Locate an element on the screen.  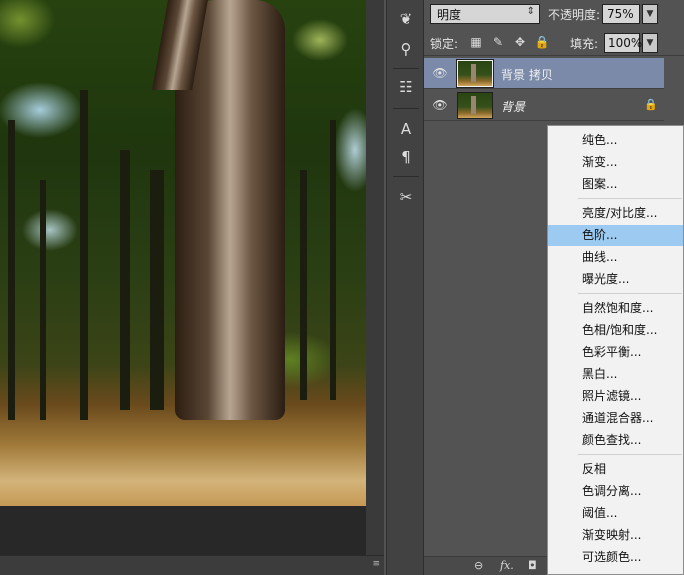
panel-icon-strip: ❦ ⚲ ☷ A ¶ ✂ is located at coordinates (405, 287).